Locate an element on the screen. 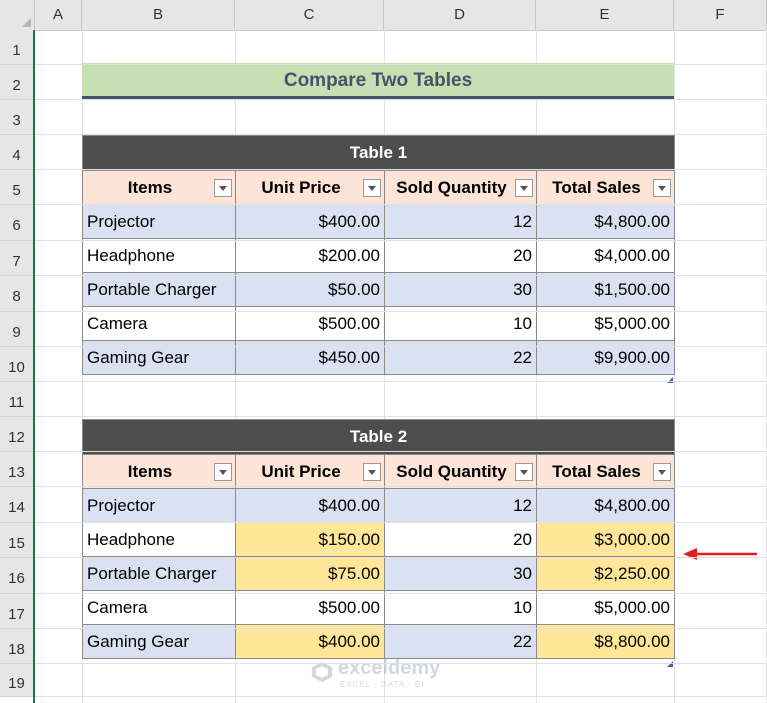 This screenshot has width=767, height=703. table-1-caption: Table 1 is located at coordinates (378, 153).